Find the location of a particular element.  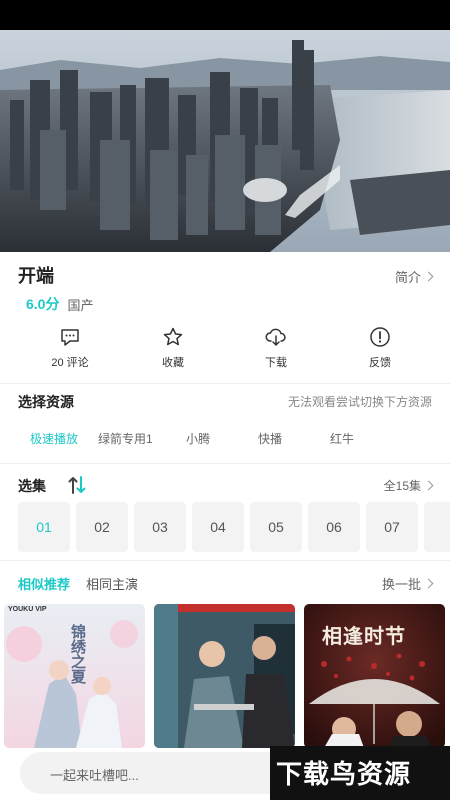

episode-list: 01 02 03 04 05 06 07 is located at coordinates (234, 527).